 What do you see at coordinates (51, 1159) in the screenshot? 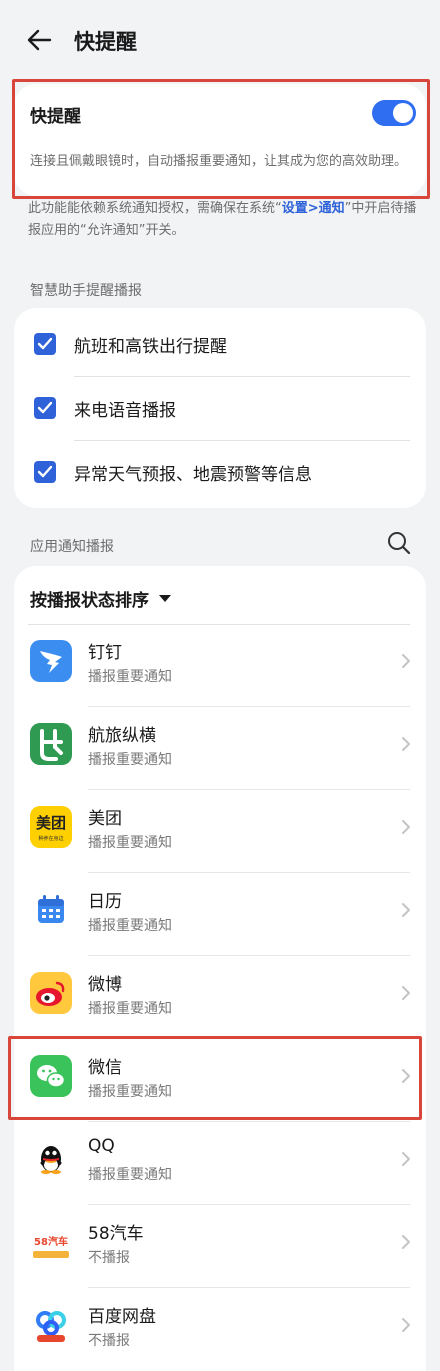
I see `qq-icon` at bounding box center [51, 1159].